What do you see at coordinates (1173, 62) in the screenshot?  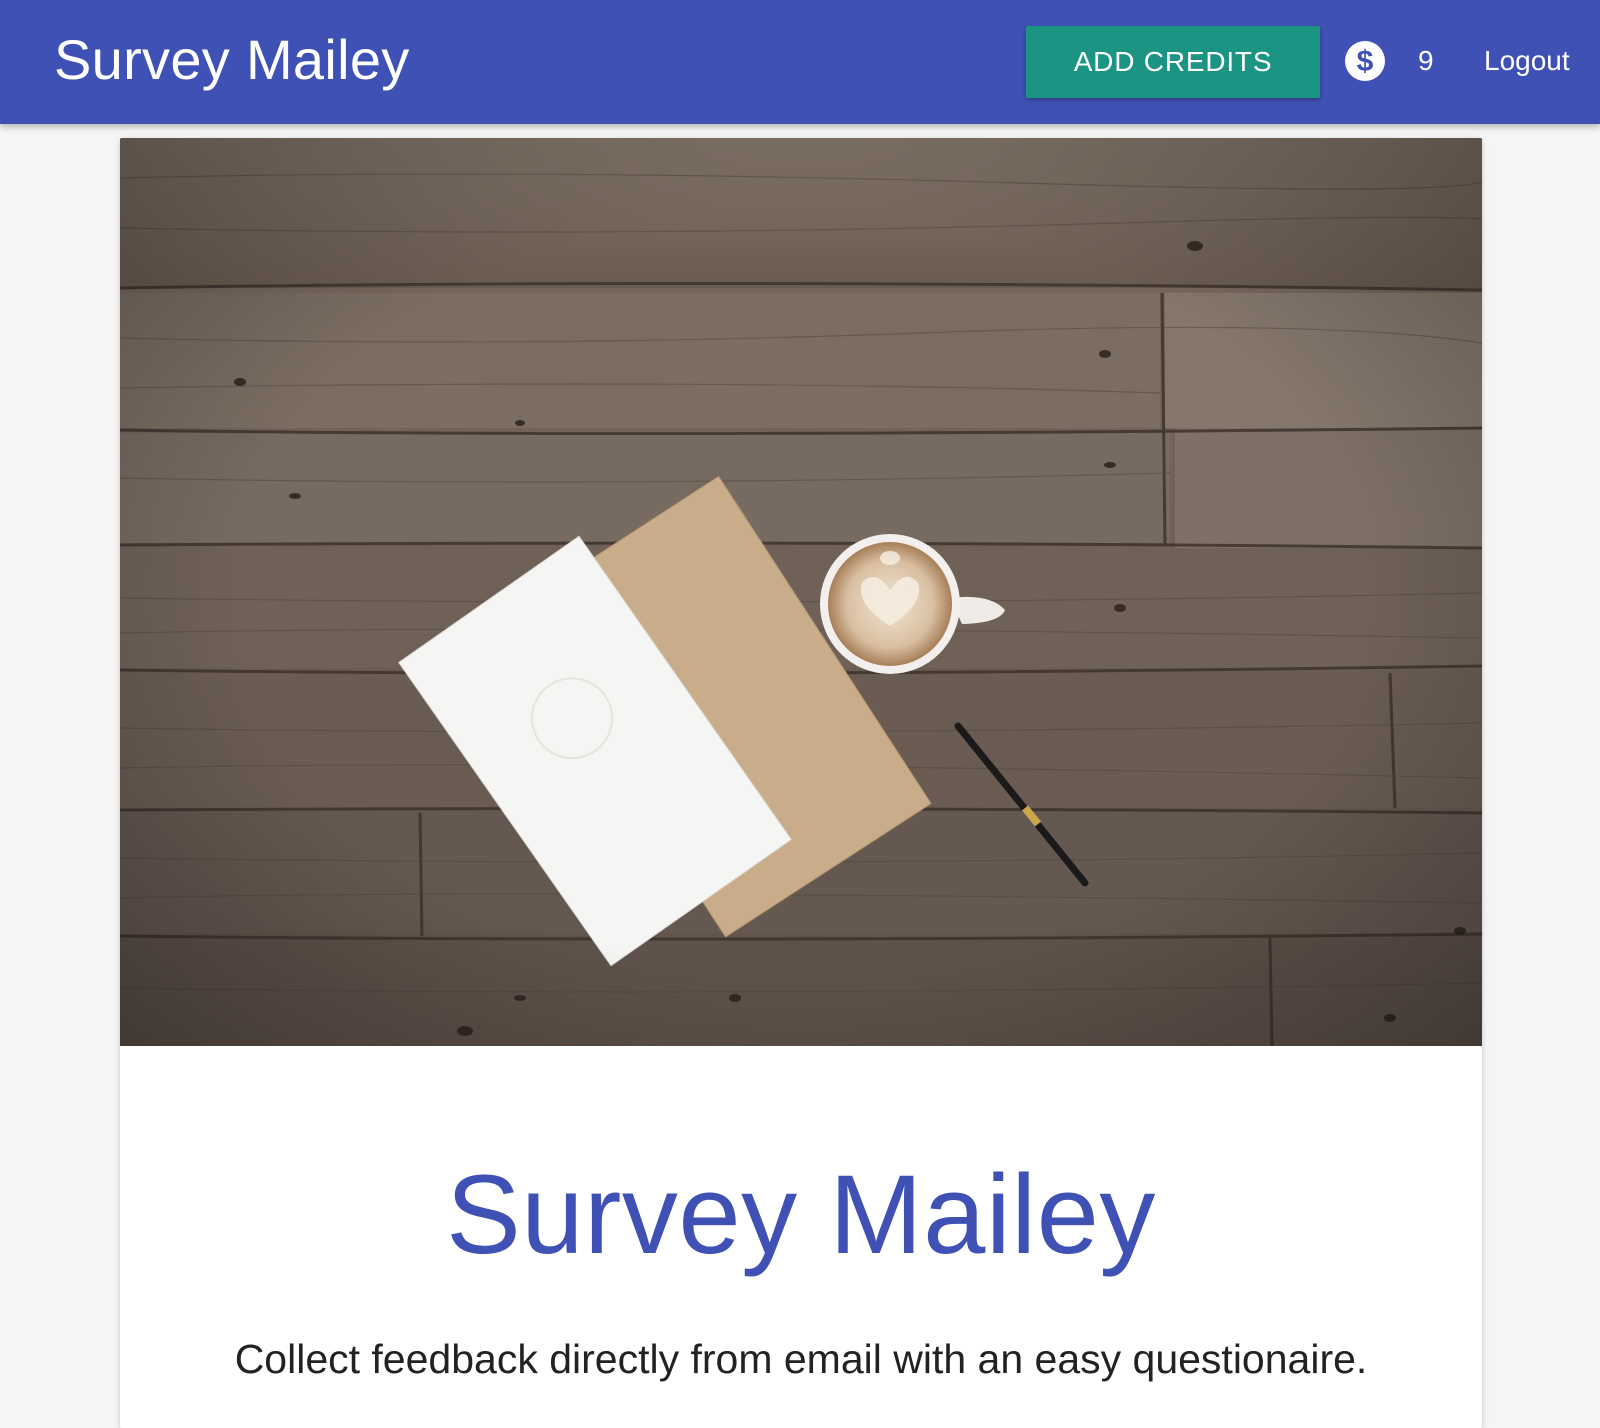 I see `add-credits-button: ADD CREDITS` at bounding box center [1173, 62].